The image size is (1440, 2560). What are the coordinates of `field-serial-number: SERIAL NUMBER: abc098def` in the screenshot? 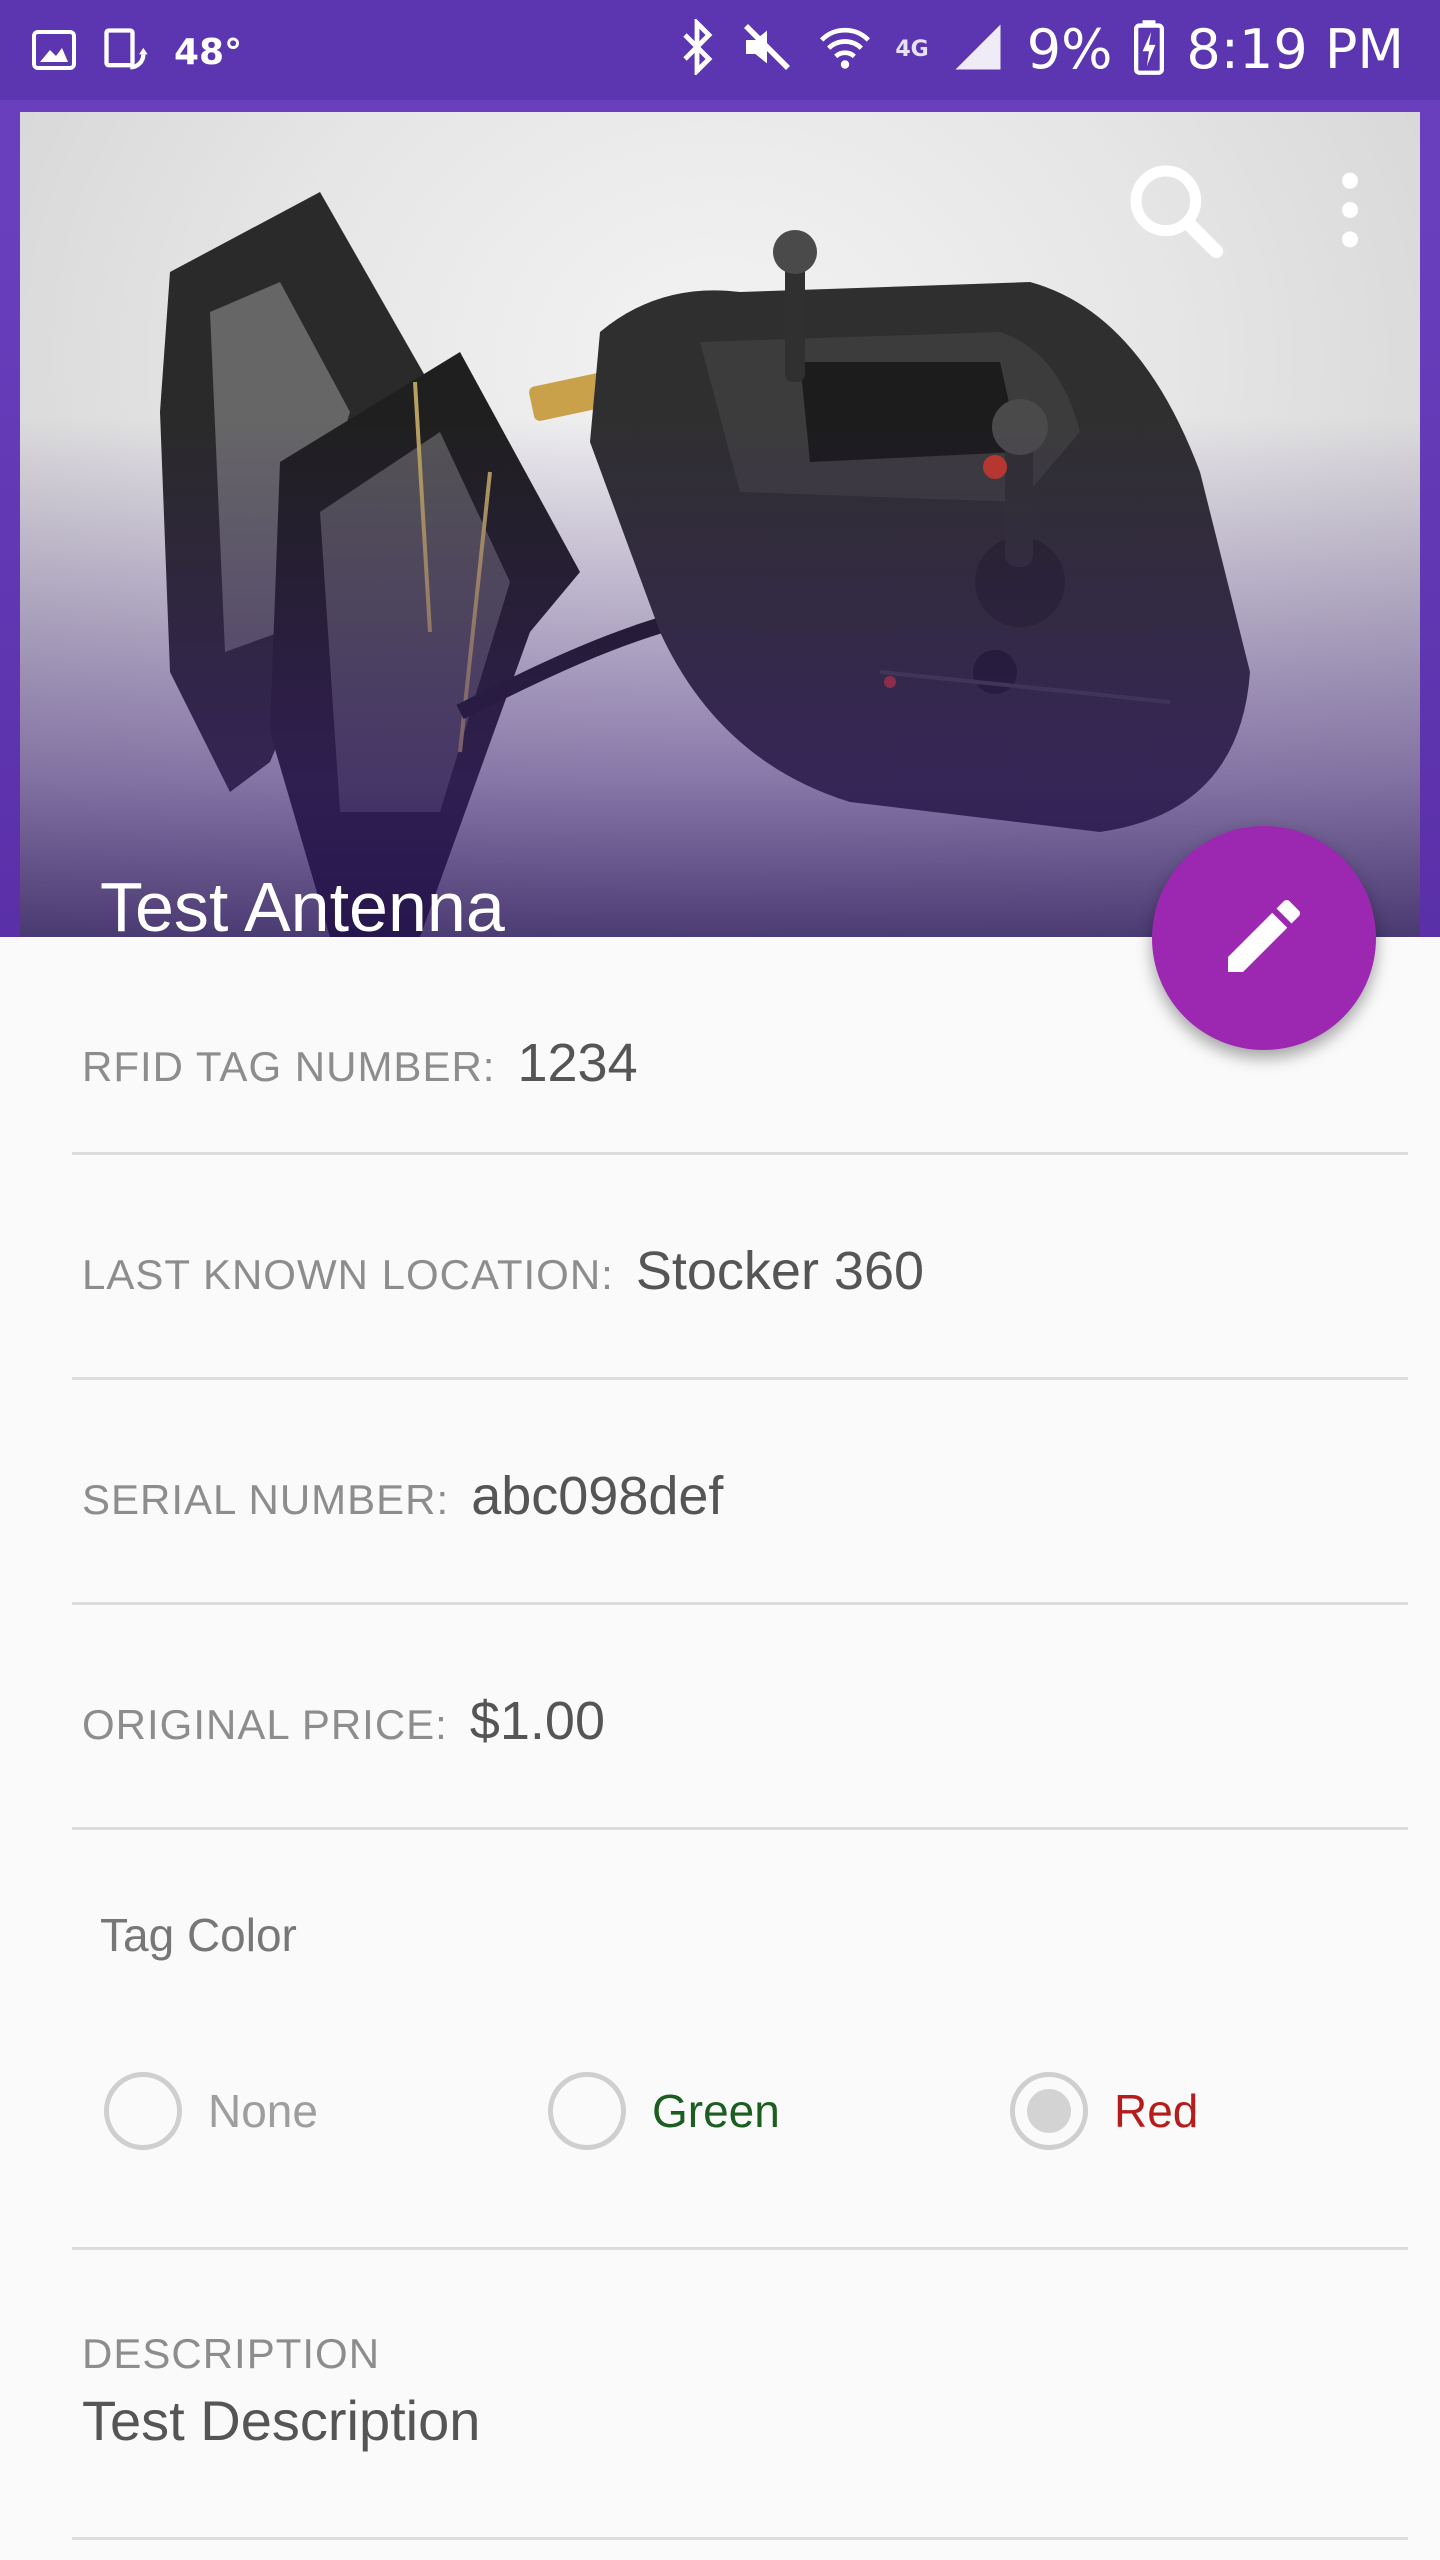 It's located at (740, 1492).